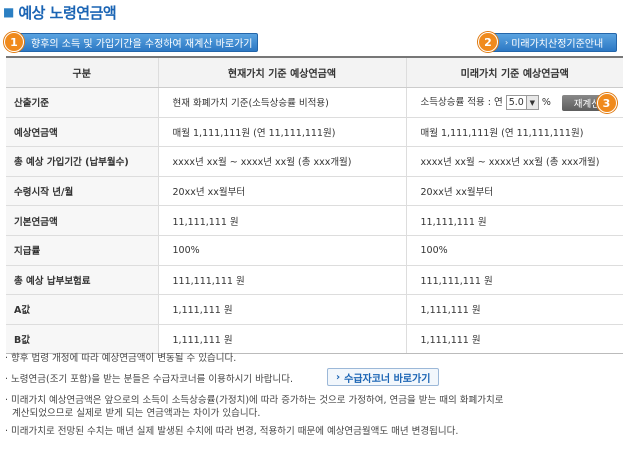 Image resolution: width=632 pixels, height=450 pixels. What do you see at coordinates (82, 72) in the screenshot?
I see `header-category: 구분` at bounding box center [82, 72].